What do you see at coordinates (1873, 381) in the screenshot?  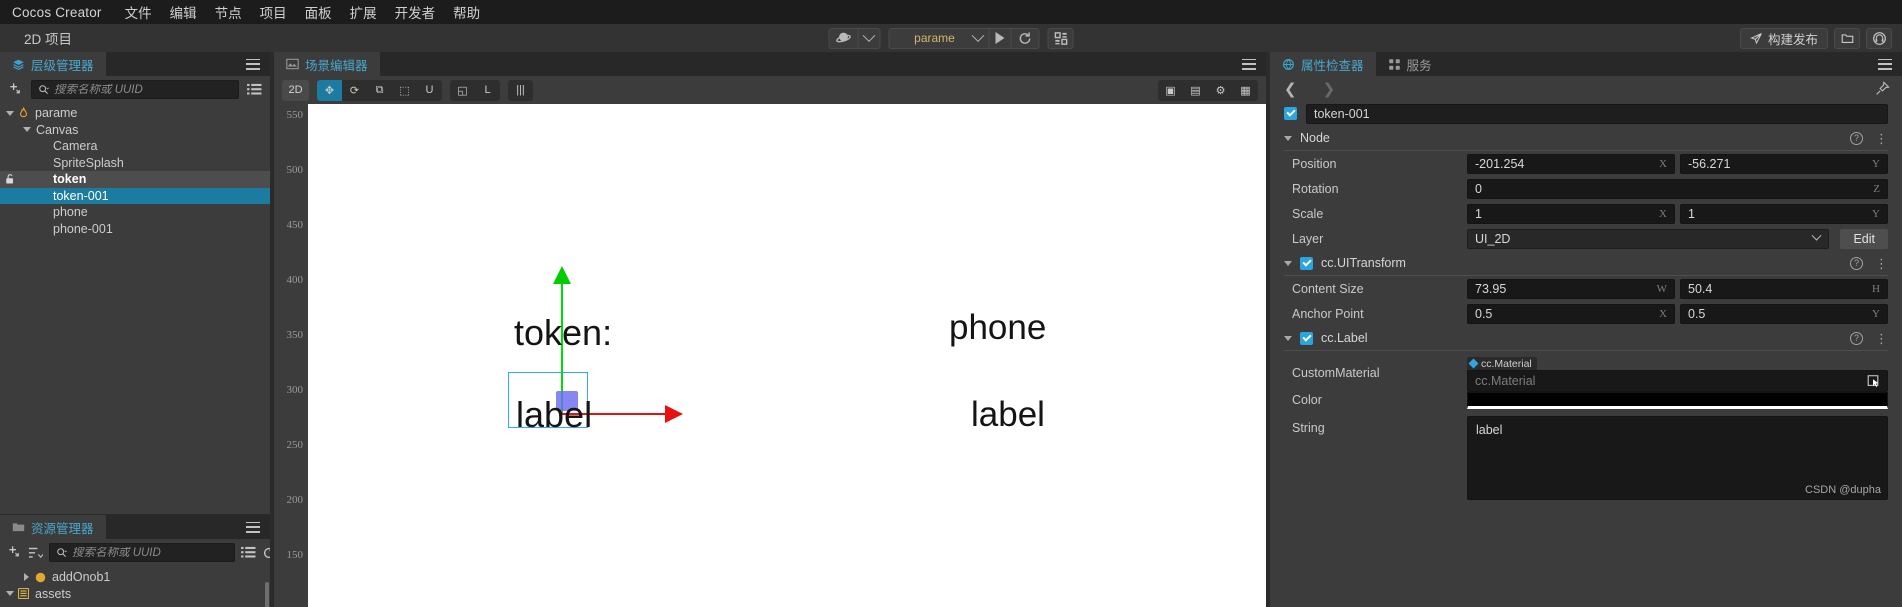 I see `pick-node-icon` at bounding box center [1873, 381].